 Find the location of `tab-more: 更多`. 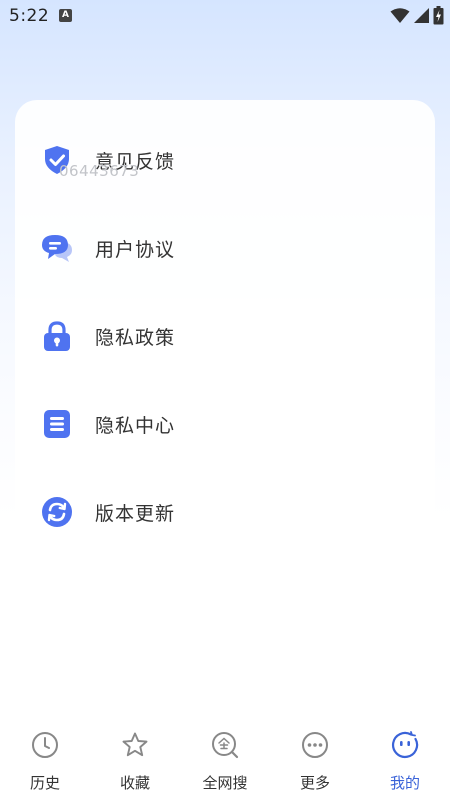

tab-more: 更多 is located at coordinates (315, 761).